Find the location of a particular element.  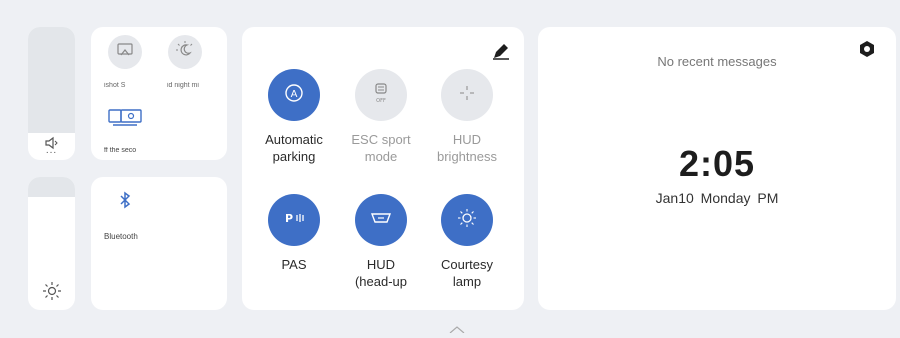

courtesy-lamp-control: Courtesy lamp is located at coordinates (467, 242).